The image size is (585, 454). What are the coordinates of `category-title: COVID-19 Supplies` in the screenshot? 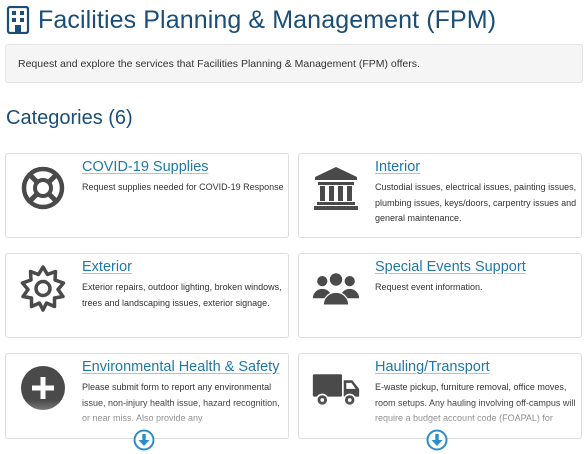 It's located at (145, 167).